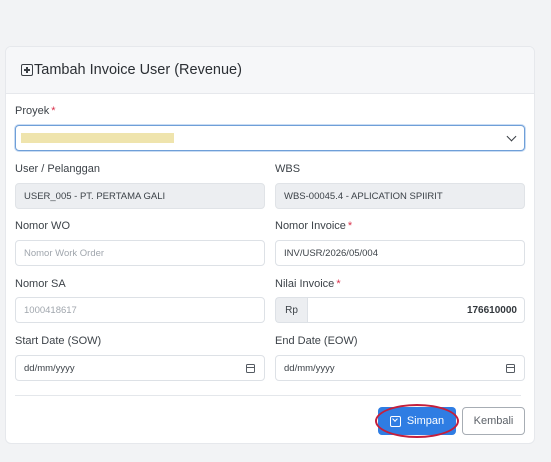 This screenshot has height=462, width=551. What do you see at coordinates (270, 70) in the screenshot?
I see `card-header: Tambah Invoice User (Revenue)` at bounding box center [270, 70].